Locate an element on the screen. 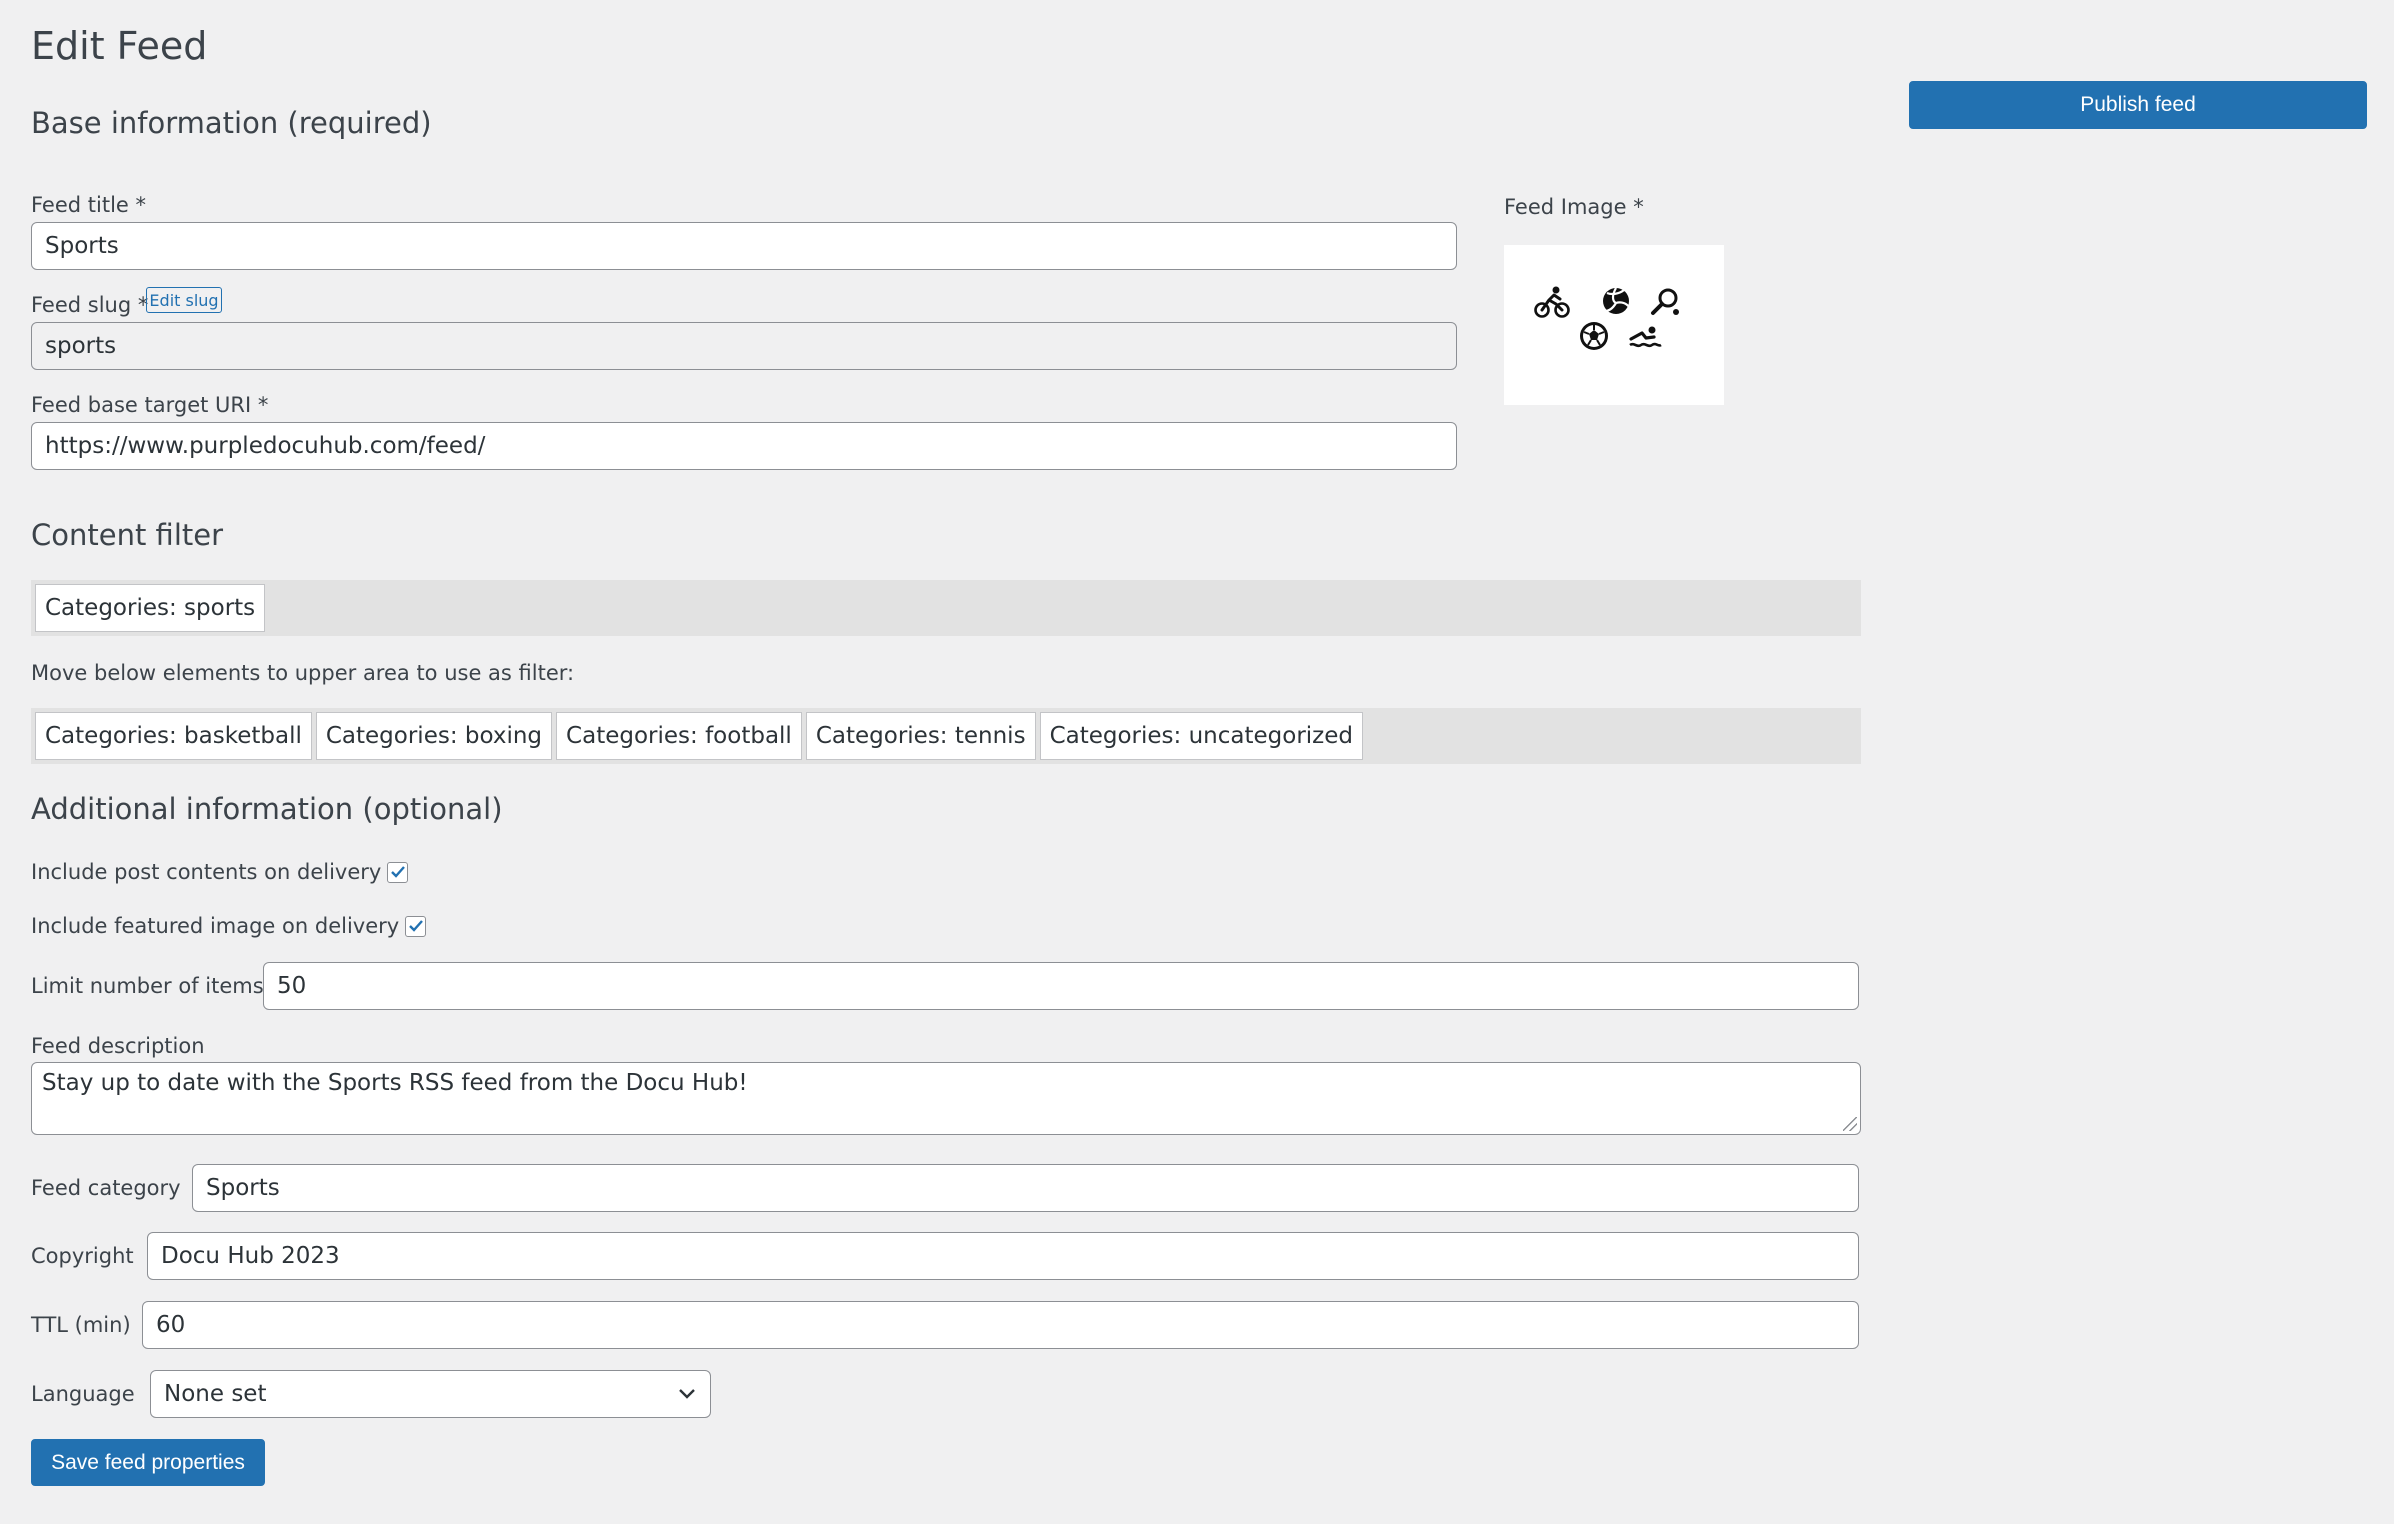 The width and height of the screenshot is (2394, 1524). available-filter-chip-boxing: Categories: boxing is located at coordinates (434, 736).